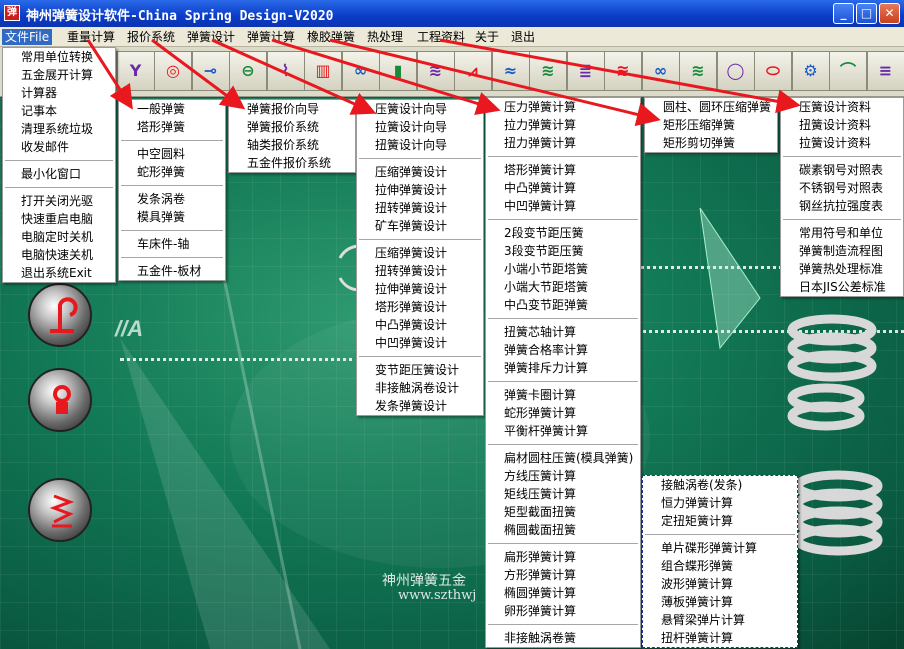 The width and height of the screenshot is (904, 649). I want to click on close-button: ✕, so click(889, 13).